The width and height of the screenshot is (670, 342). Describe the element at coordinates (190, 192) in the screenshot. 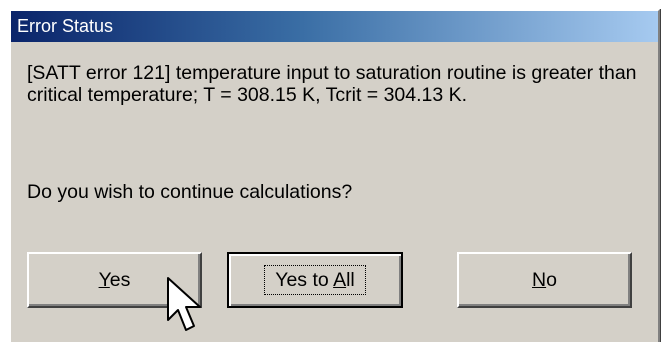

I see `continue-question: Do you wish to continue calculations?` at that location.